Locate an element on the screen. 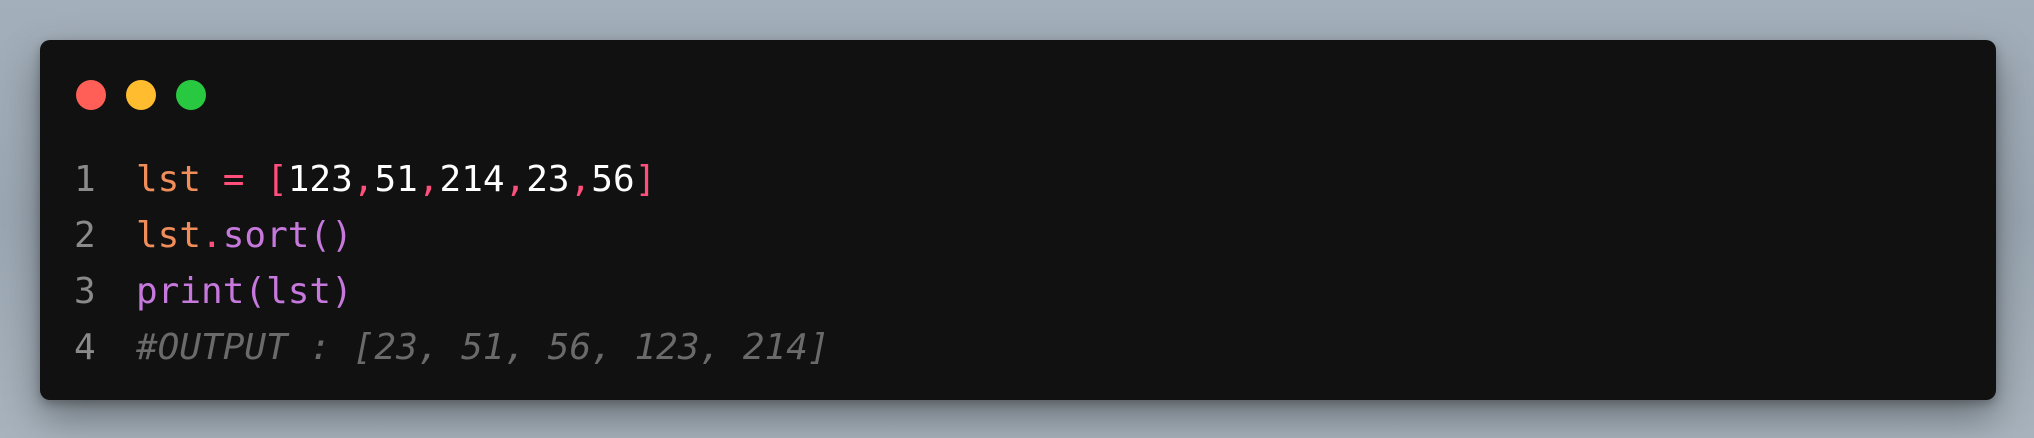  code-token-method: ) is located at coordinates (342, 291).